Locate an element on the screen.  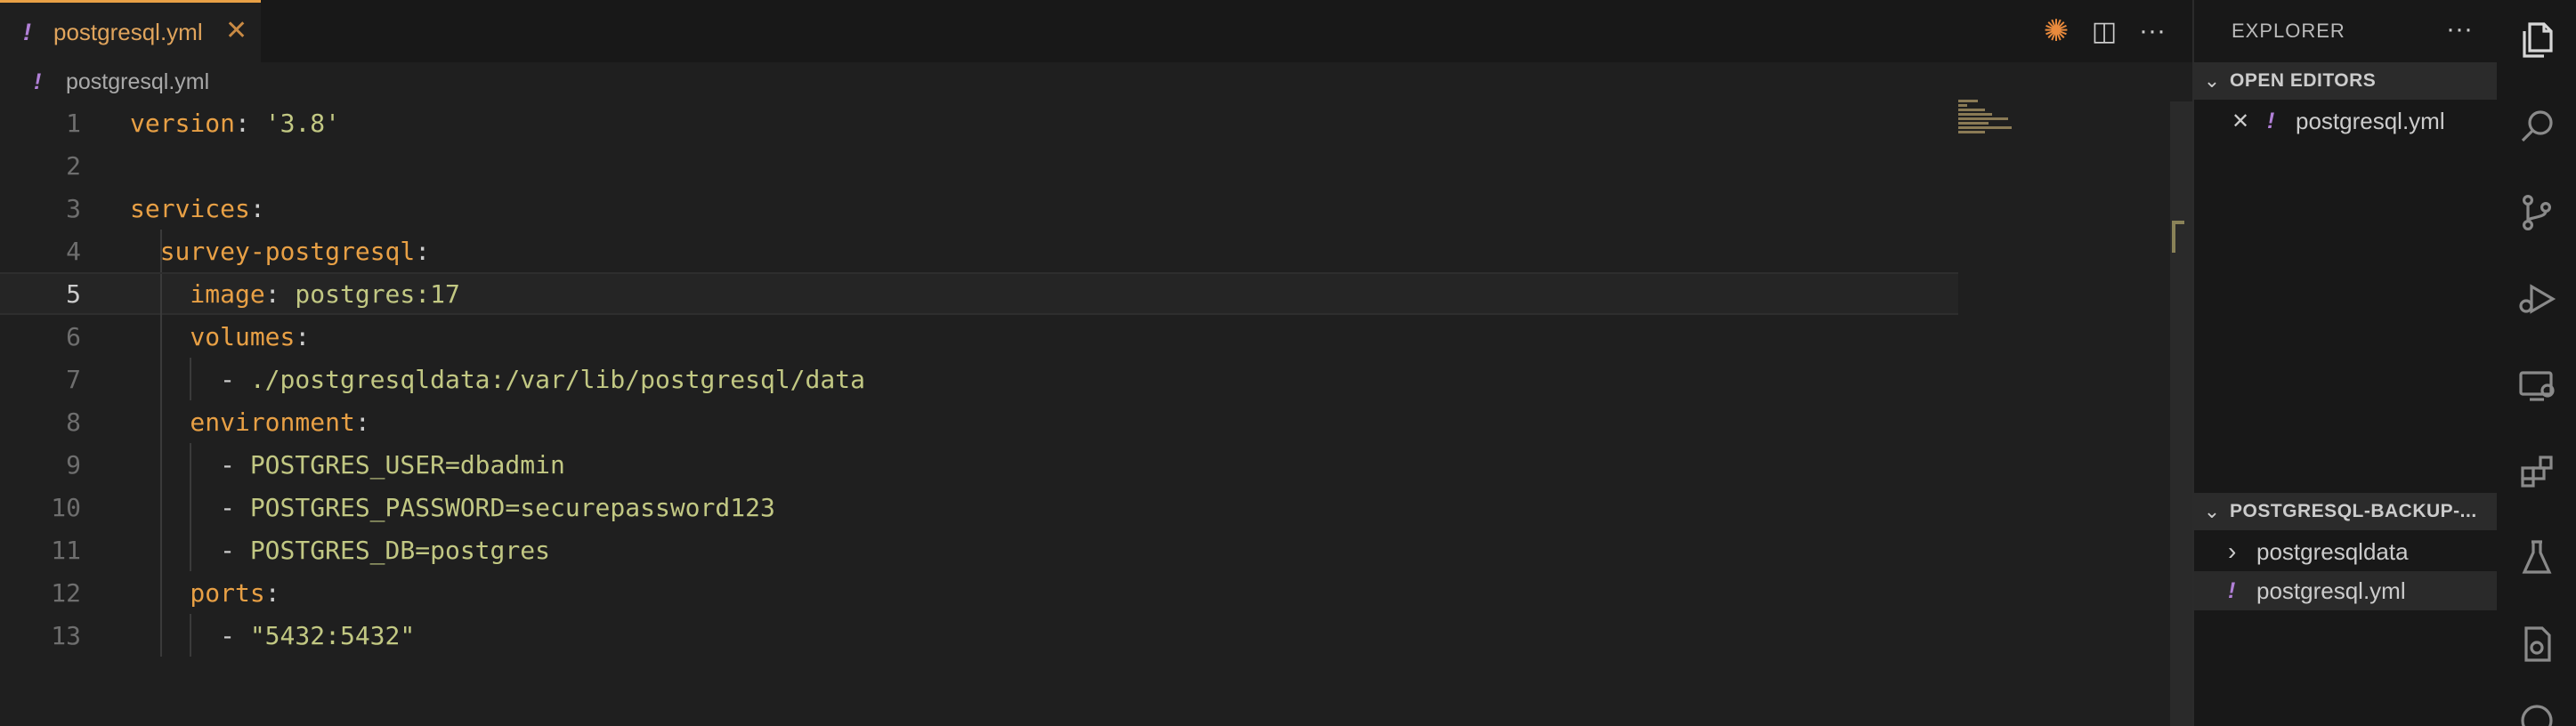
scrollbar-cursor-marker is located at coordinates (2178, 237).